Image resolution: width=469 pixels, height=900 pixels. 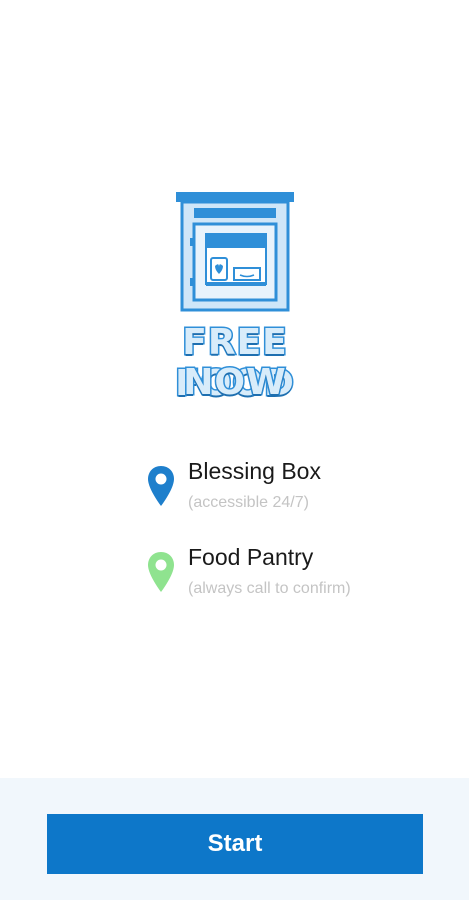 I want to click on app-logo: FREE FOOD NOW, so click(x=235, y=296).